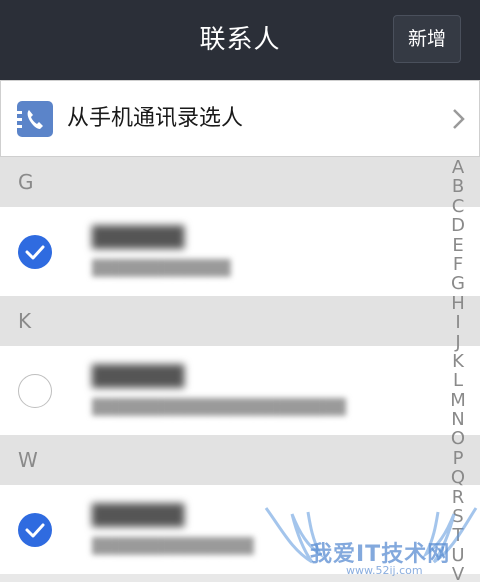 The image size is (480, 582). Describe the element at coordinates (458, 362) in the screenshot. I see `index-letter-k: K` at that location.